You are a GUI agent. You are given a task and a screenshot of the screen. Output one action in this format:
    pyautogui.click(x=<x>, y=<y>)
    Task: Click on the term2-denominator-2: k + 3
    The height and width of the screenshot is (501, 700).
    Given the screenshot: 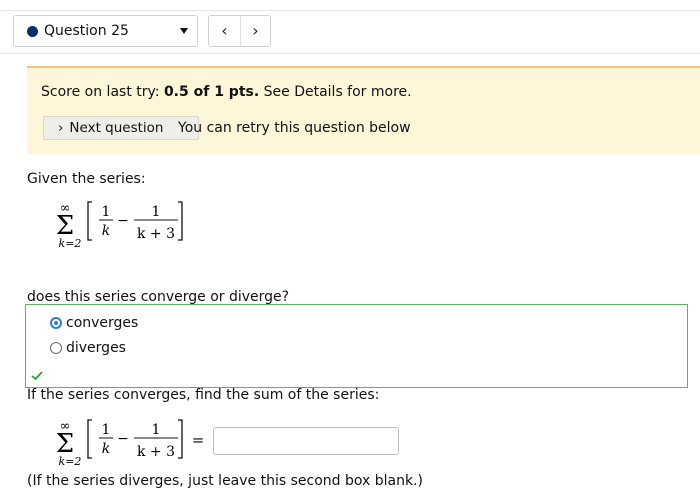 What is the action you would take?
    pyautogui.click(x=156, y=452)
    